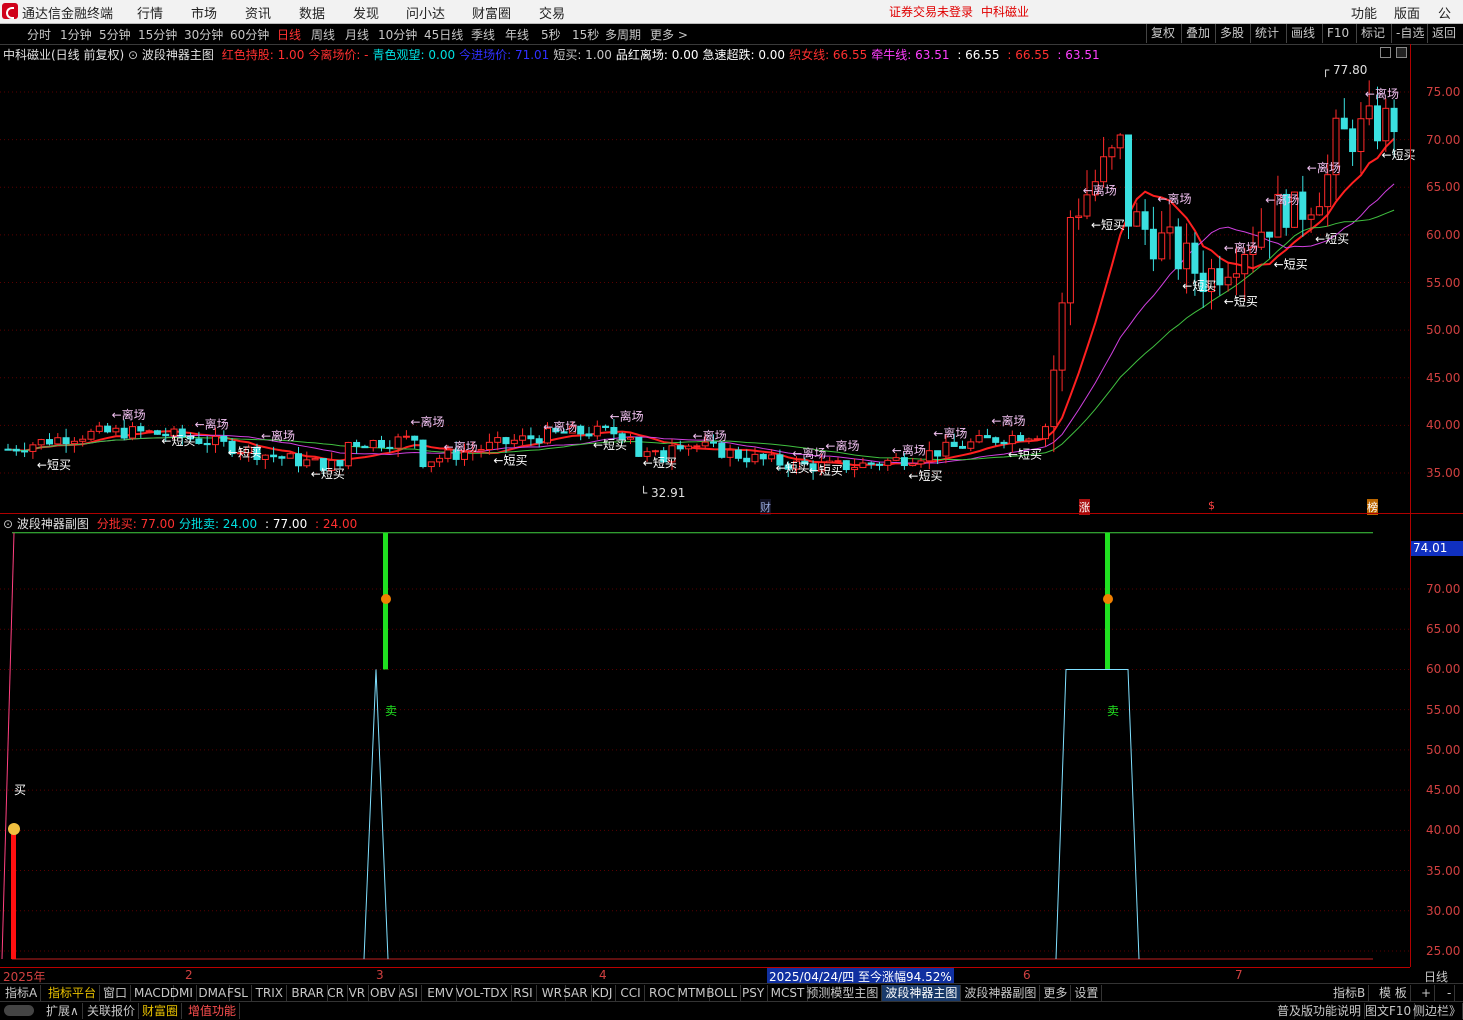 Image resolution: width=1463 pixels, height=1020 pixels. What do you see at coordinates (1389, 1011) in the screenshot?
I see `f10-graphic-link: 图文F10` at bounding box center [1389, 1011].